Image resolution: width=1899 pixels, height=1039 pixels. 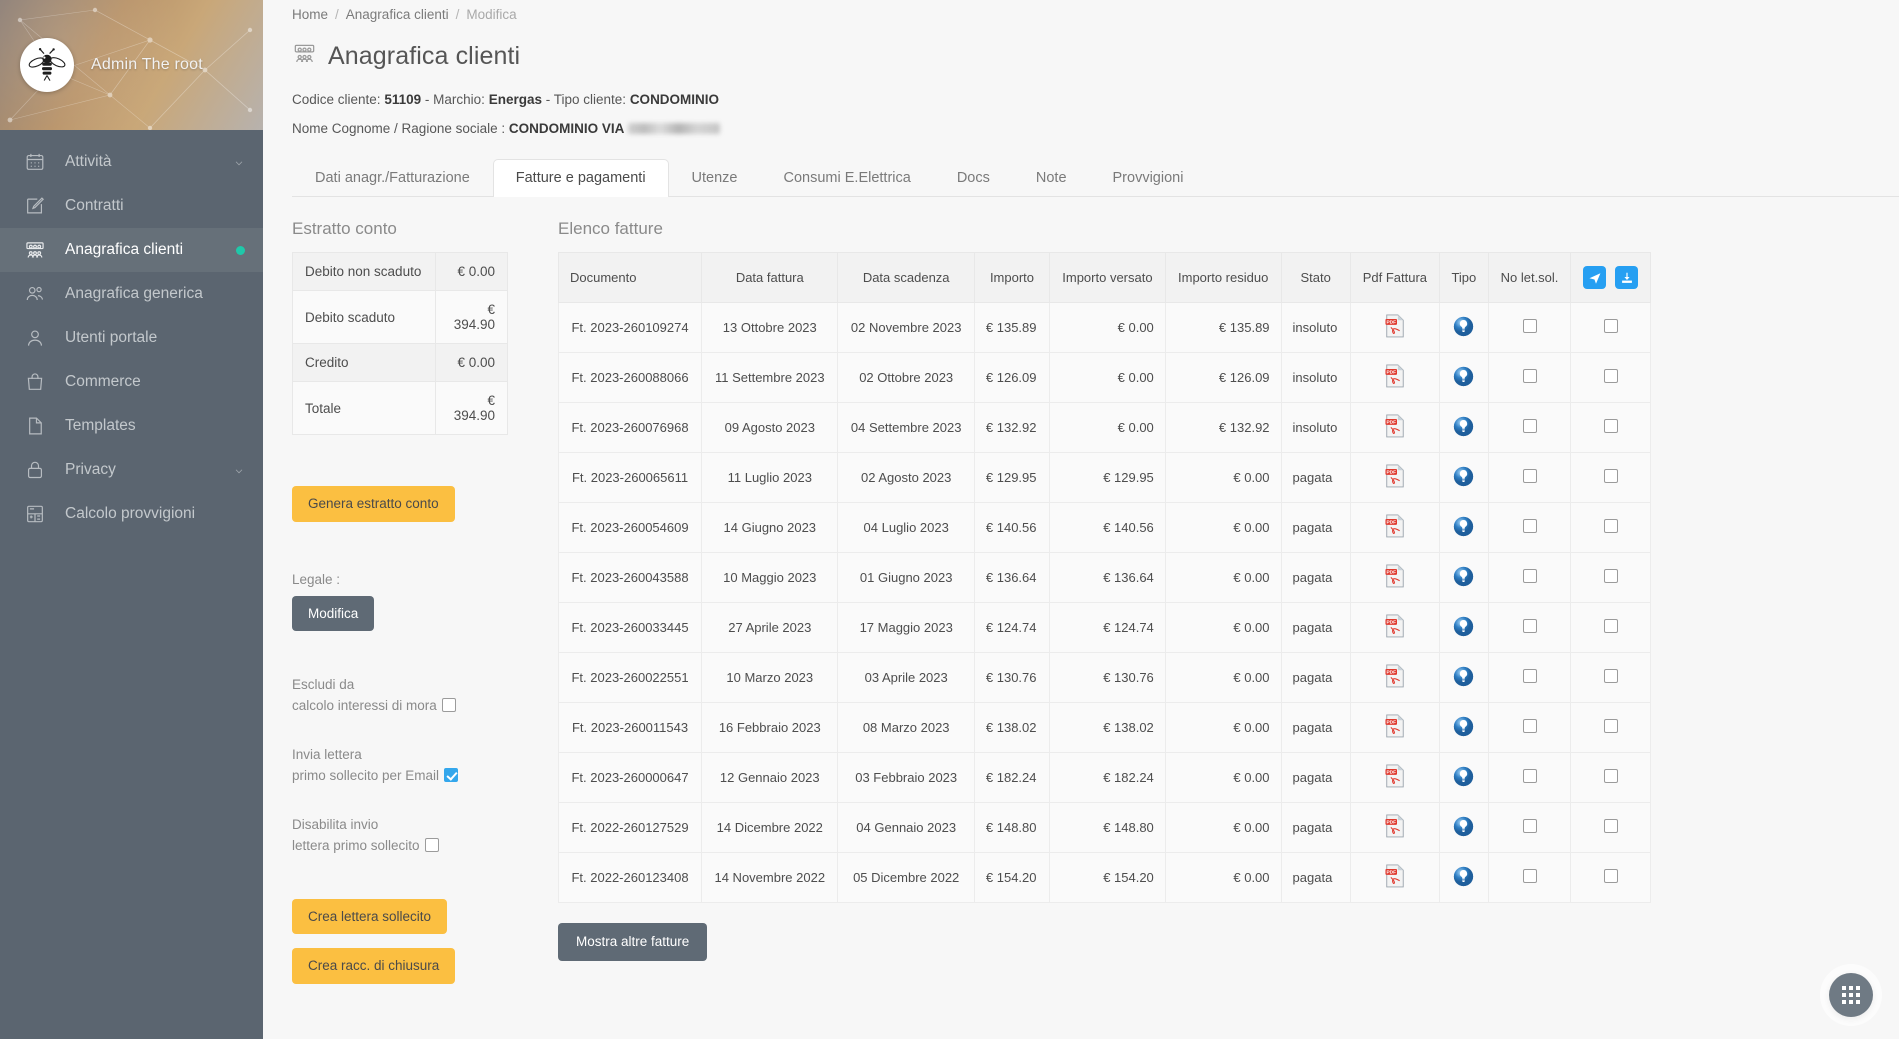 I want to click on modifica-legale-button: Modifica, so click(x=333, y=613).